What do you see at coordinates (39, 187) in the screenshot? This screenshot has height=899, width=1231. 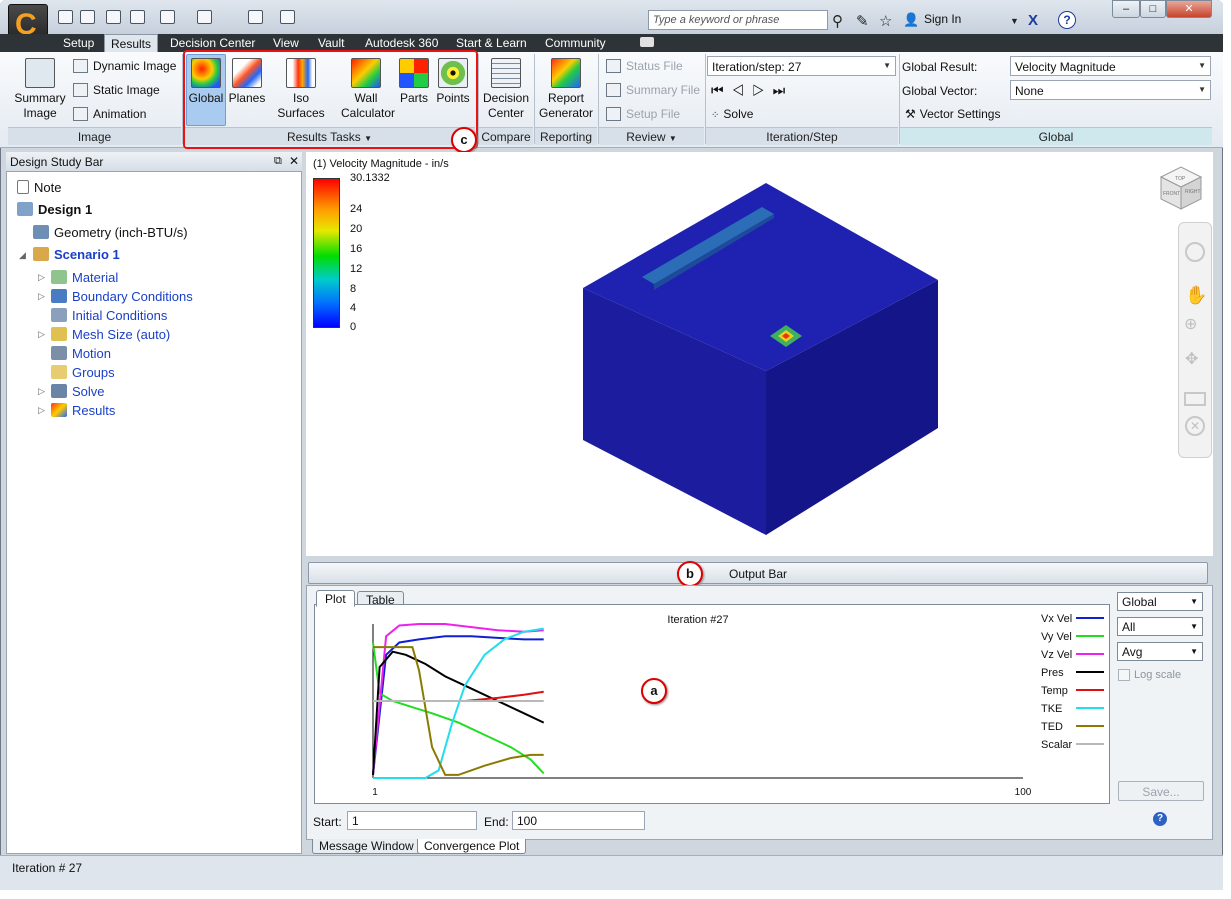 I see `tree-item-note: Note` at bounding box center [39, 187].